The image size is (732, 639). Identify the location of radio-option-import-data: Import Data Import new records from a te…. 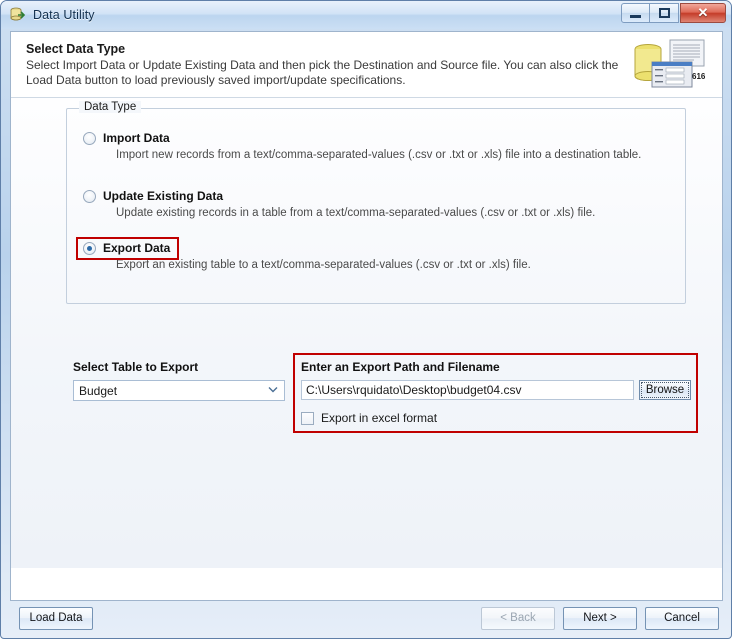
(362, 146).